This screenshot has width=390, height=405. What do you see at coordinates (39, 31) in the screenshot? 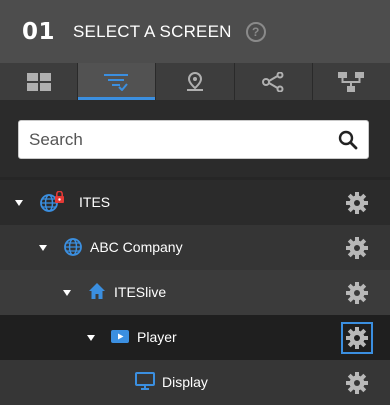
I see `step-number: 01` at bounding box center [39, 31].